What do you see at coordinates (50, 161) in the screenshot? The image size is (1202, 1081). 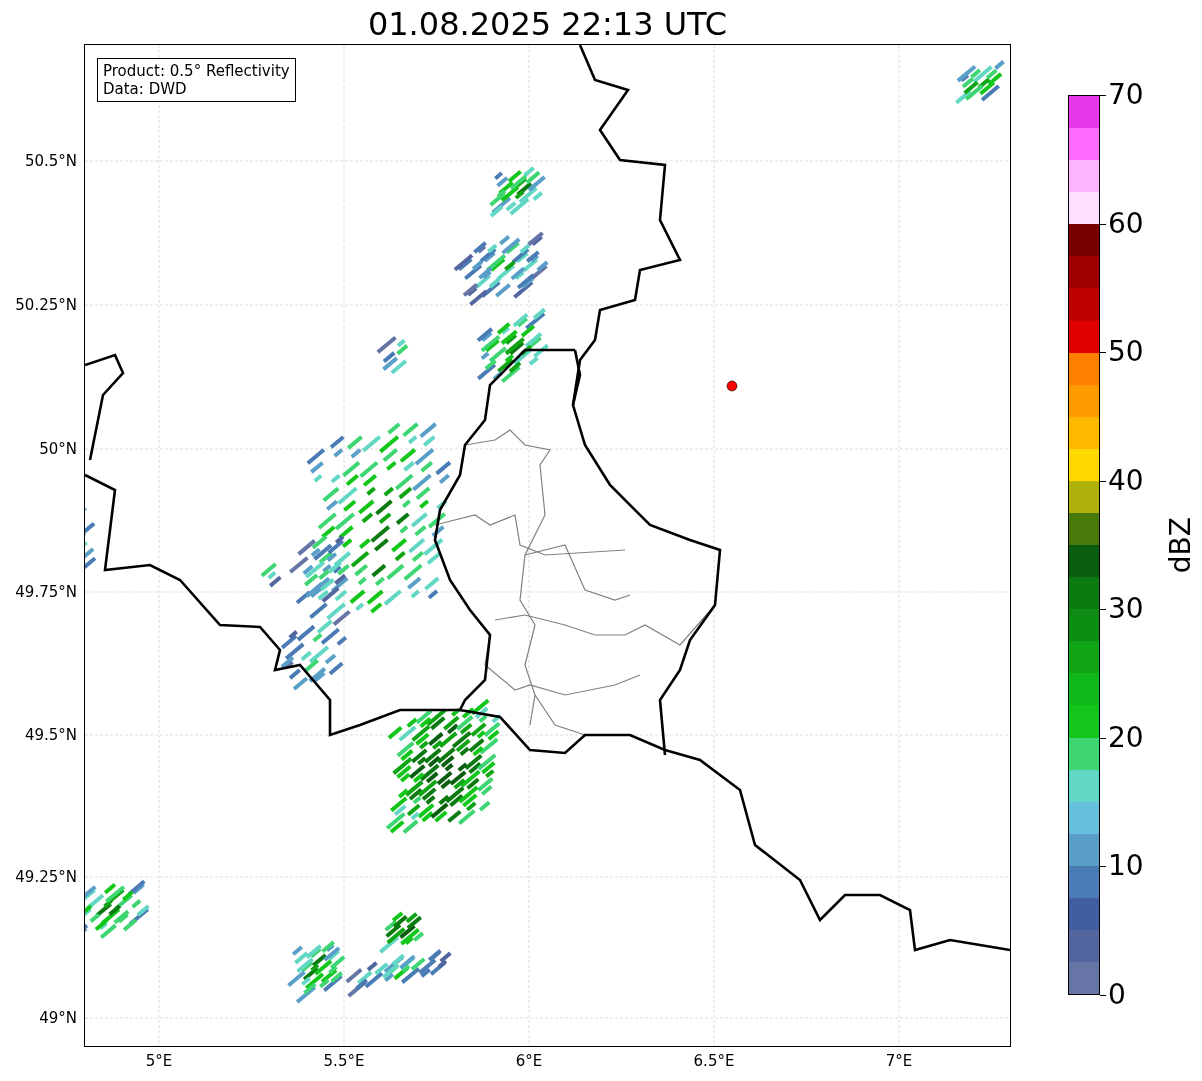 I see `axis-tick-label: 50.5°N` at bounding box center [50, 161].